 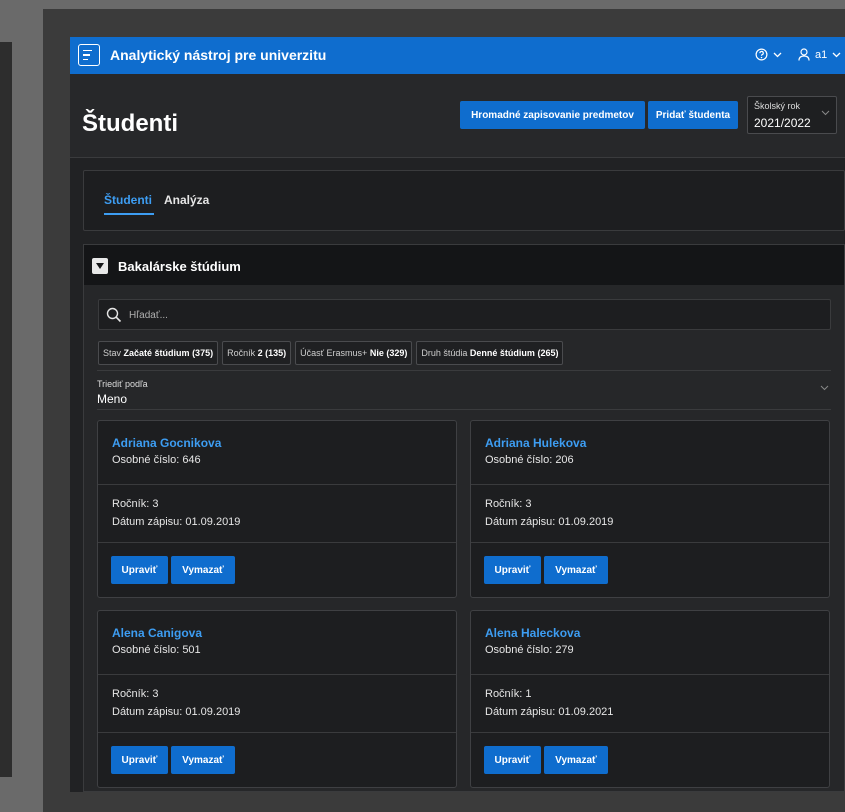 I want to click on card-details: Ročník: 1 Dátum zápisu: 01.09.2021, so click(x=650, y=704).